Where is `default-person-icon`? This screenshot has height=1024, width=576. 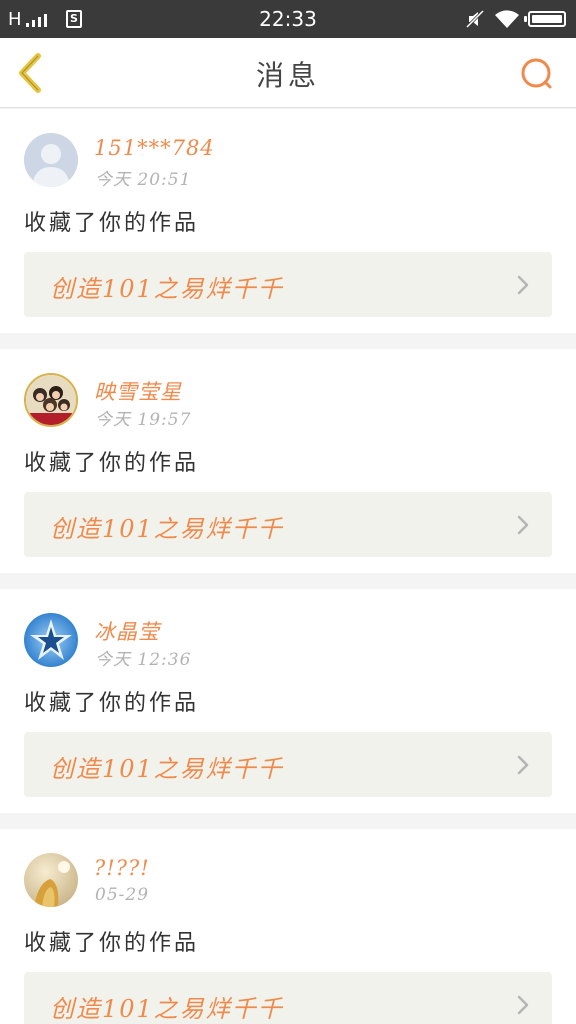
default-person-icon is located at coordinates (51, 160).